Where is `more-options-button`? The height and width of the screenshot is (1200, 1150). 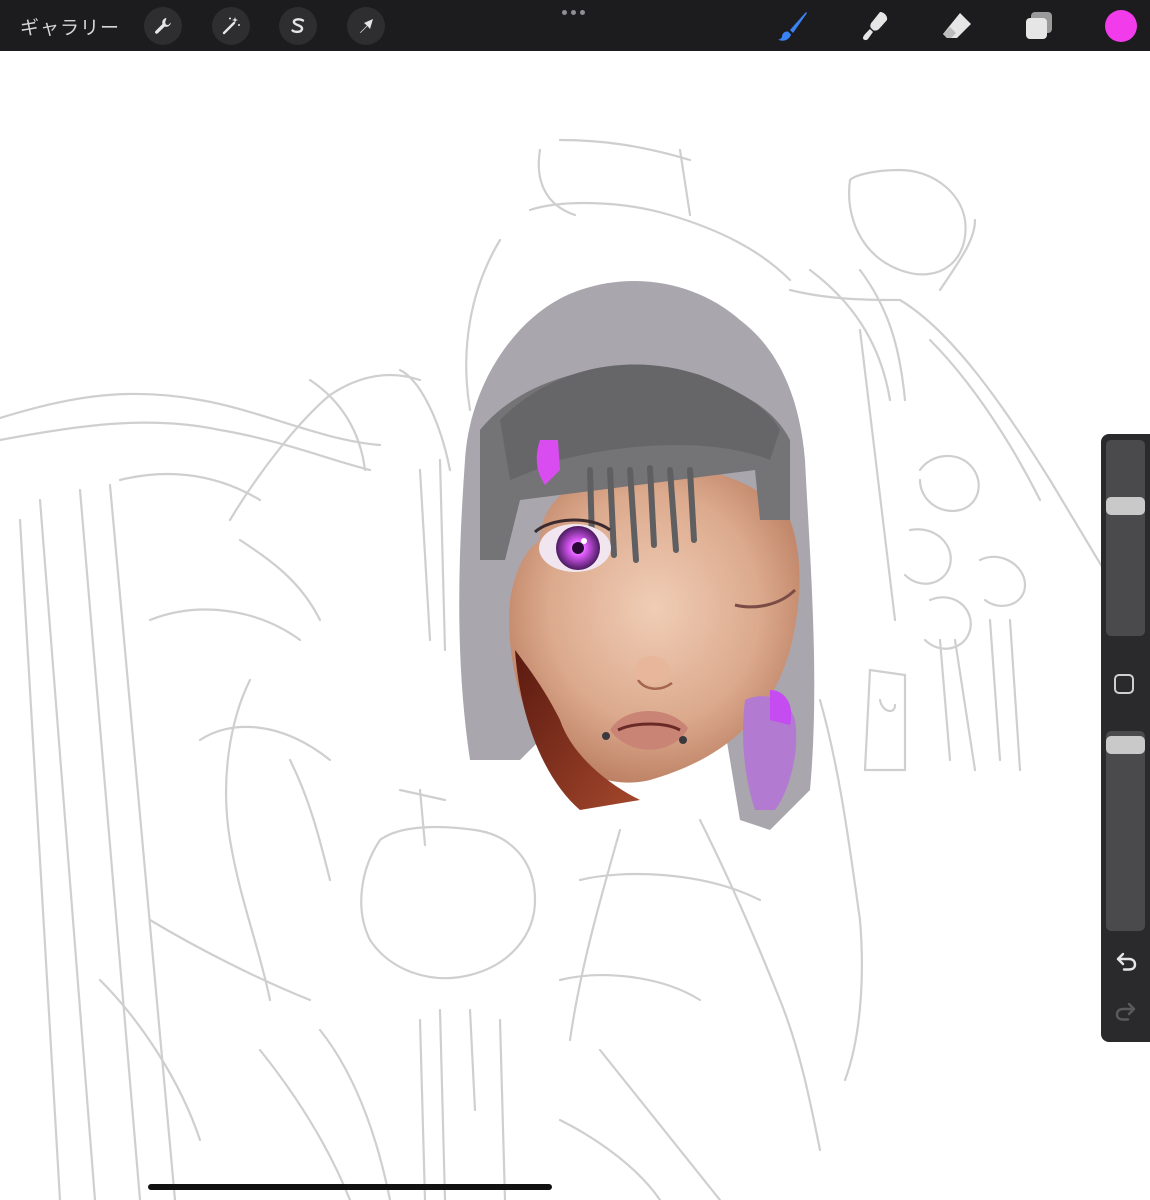
more-options-button is located at coordinates (573, 12).